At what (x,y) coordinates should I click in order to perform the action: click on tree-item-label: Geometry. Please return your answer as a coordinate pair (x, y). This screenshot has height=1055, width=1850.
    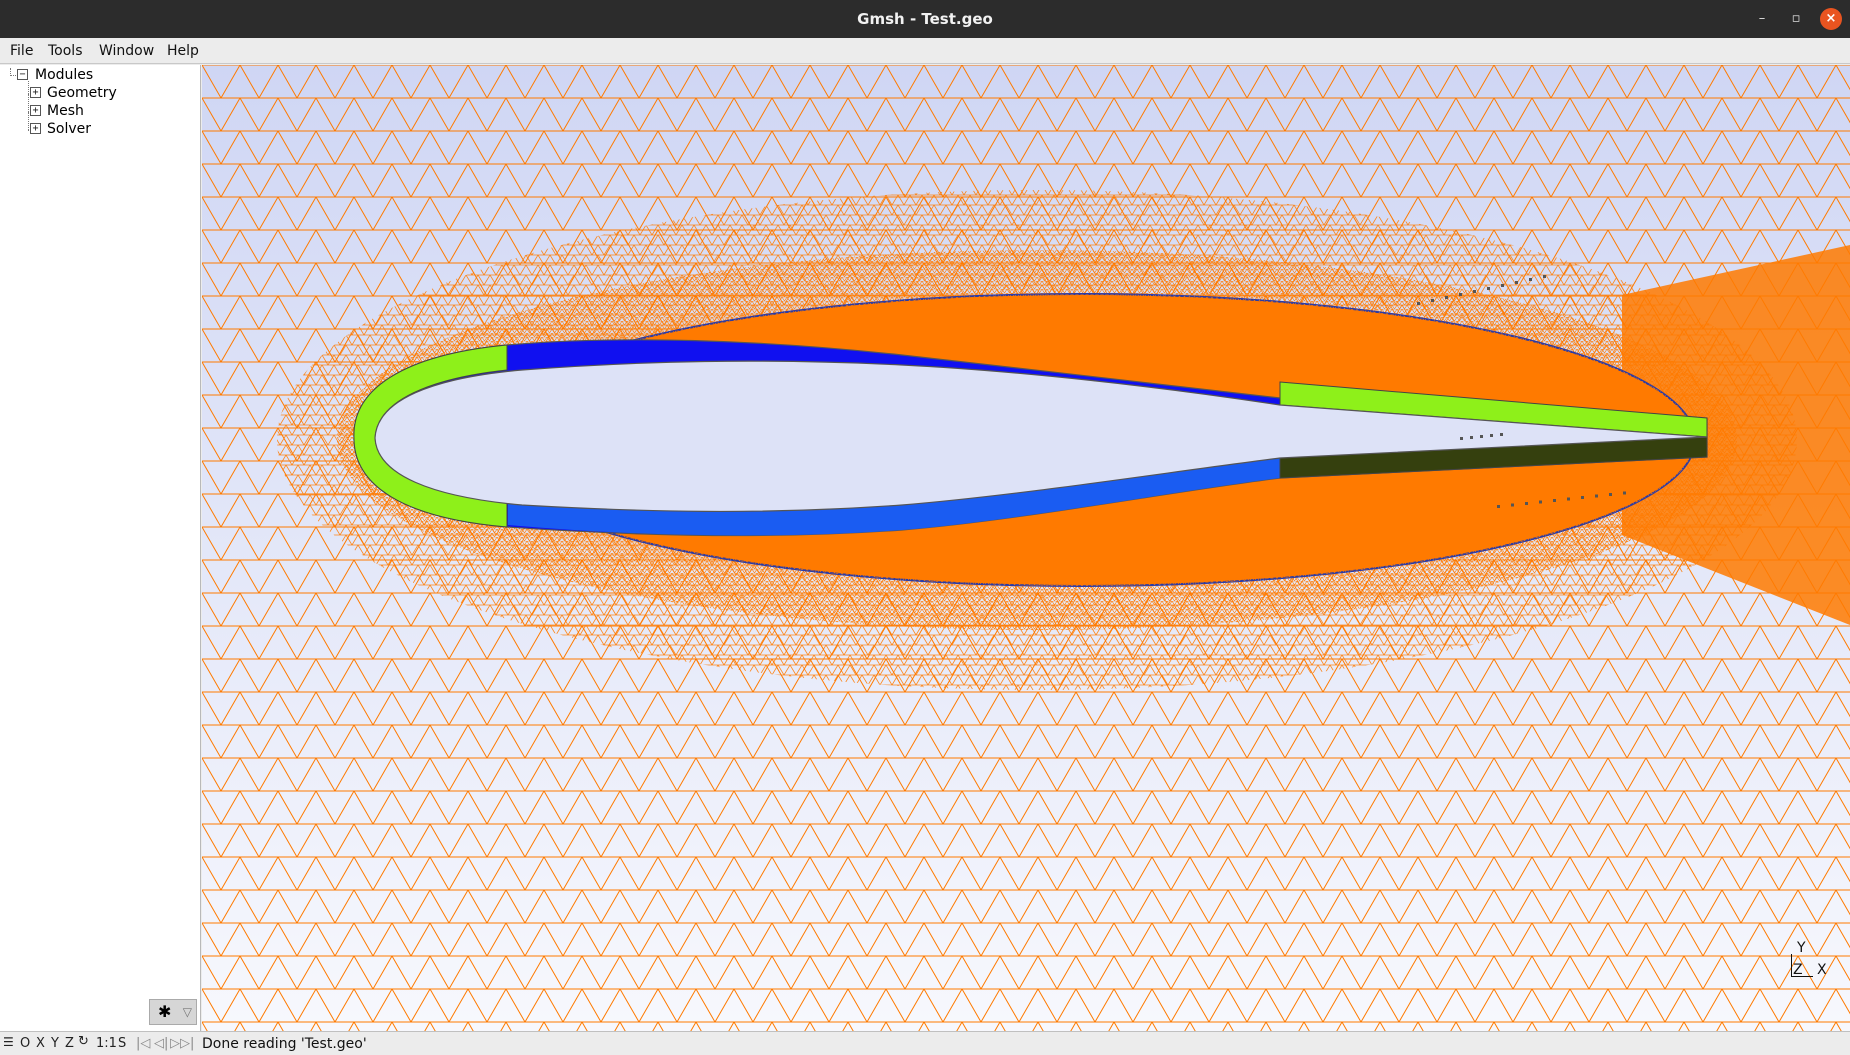
    Looking at the image, I should click on (82, 93).